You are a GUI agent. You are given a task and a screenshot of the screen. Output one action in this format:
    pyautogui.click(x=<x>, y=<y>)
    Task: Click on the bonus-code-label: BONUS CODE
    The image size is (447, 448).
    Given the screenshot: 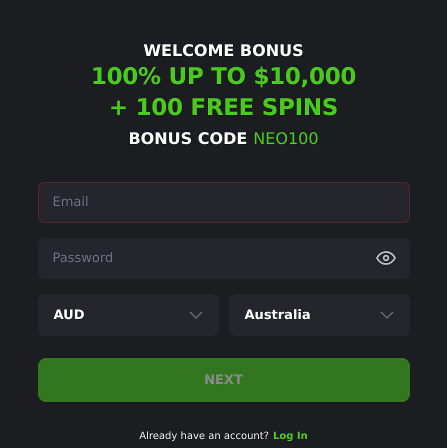 What is the action you would take?
    pyautogui.click(x=188, y=139)
    